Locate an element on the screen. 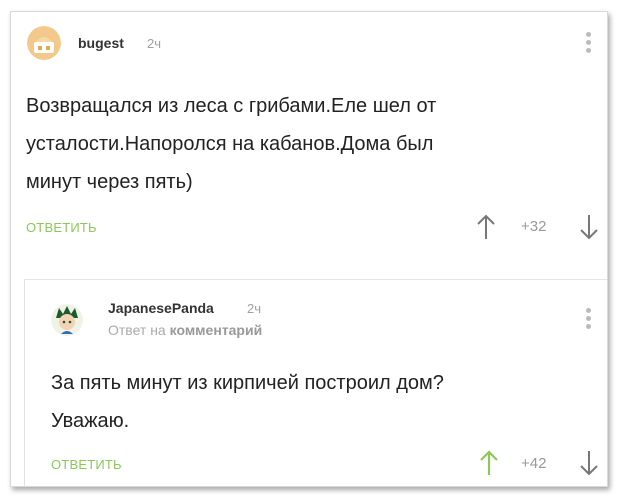 The width and height of the screenshot is (620, 503). comment-text-line: За пять минут из кирпичей построил дом? is located at coordinates (247, 383).